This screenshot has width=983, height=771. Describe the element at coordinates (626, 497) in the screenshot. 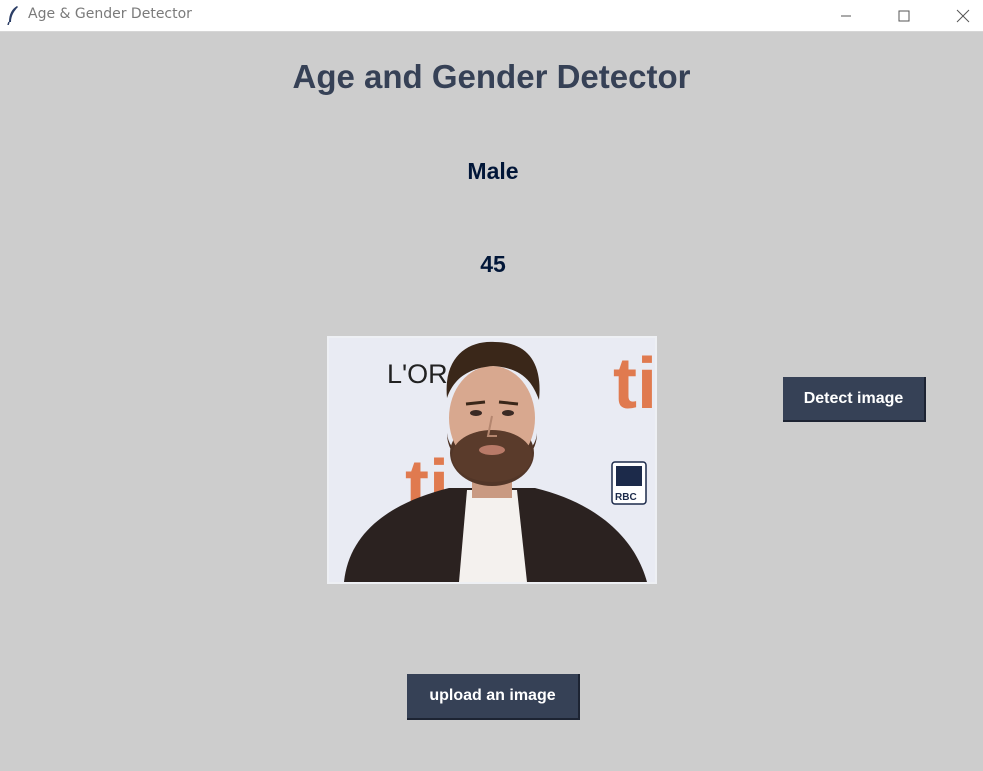

I see `sponsor-text: RBC` at that location.